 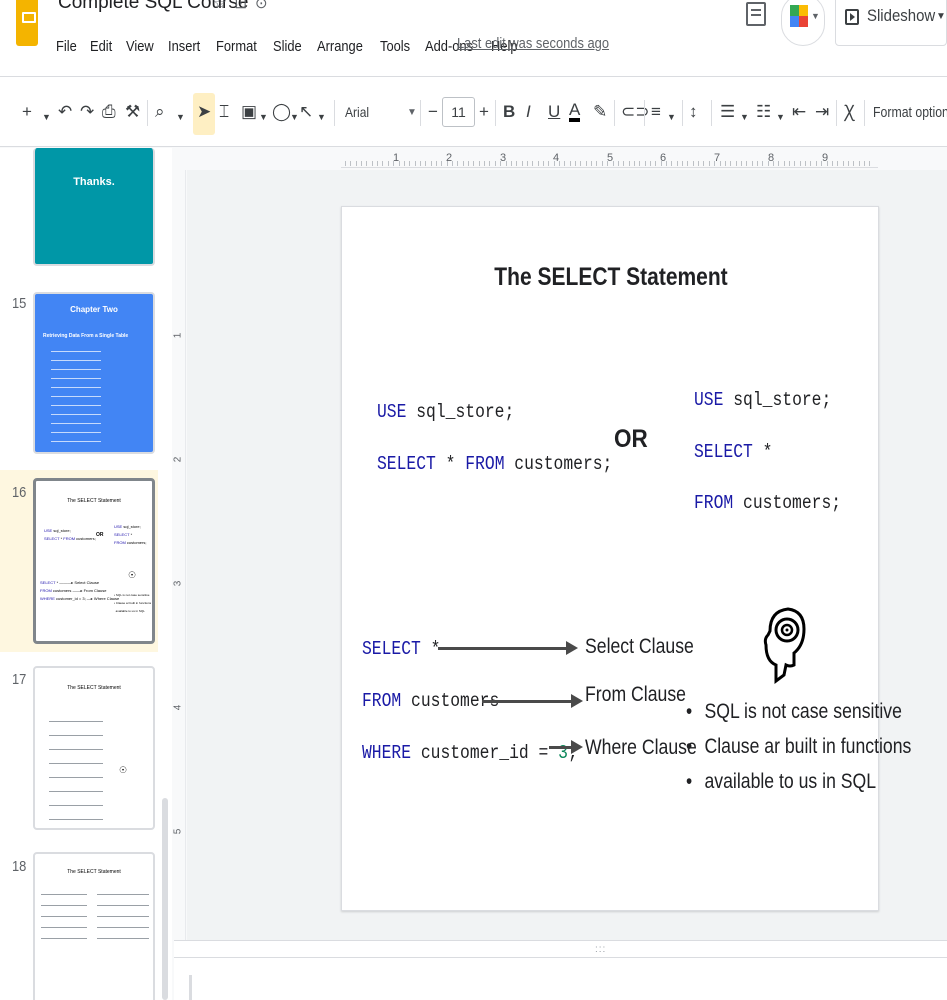 I want to click on italic-button: I, so click(x=528, y=112).